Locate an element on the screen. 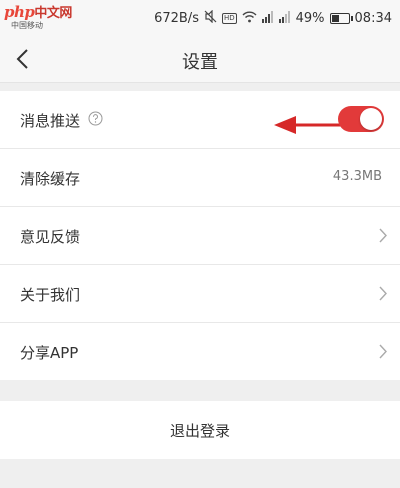 This screenshot has height=488, width=400. feedback-label: 意见反馈 is located at coordinates (50, 237).